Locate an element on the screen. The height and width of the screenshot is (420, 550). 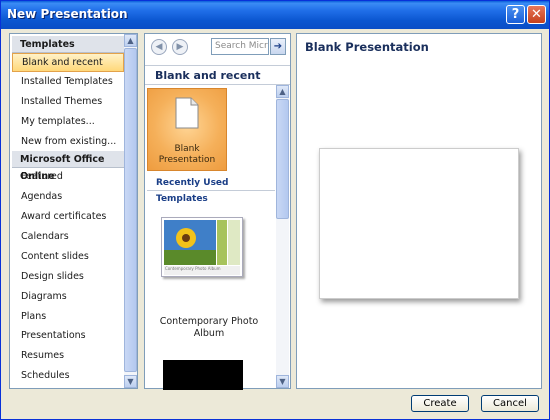
search-input: Search Micro is located at coordinates (240, 46).